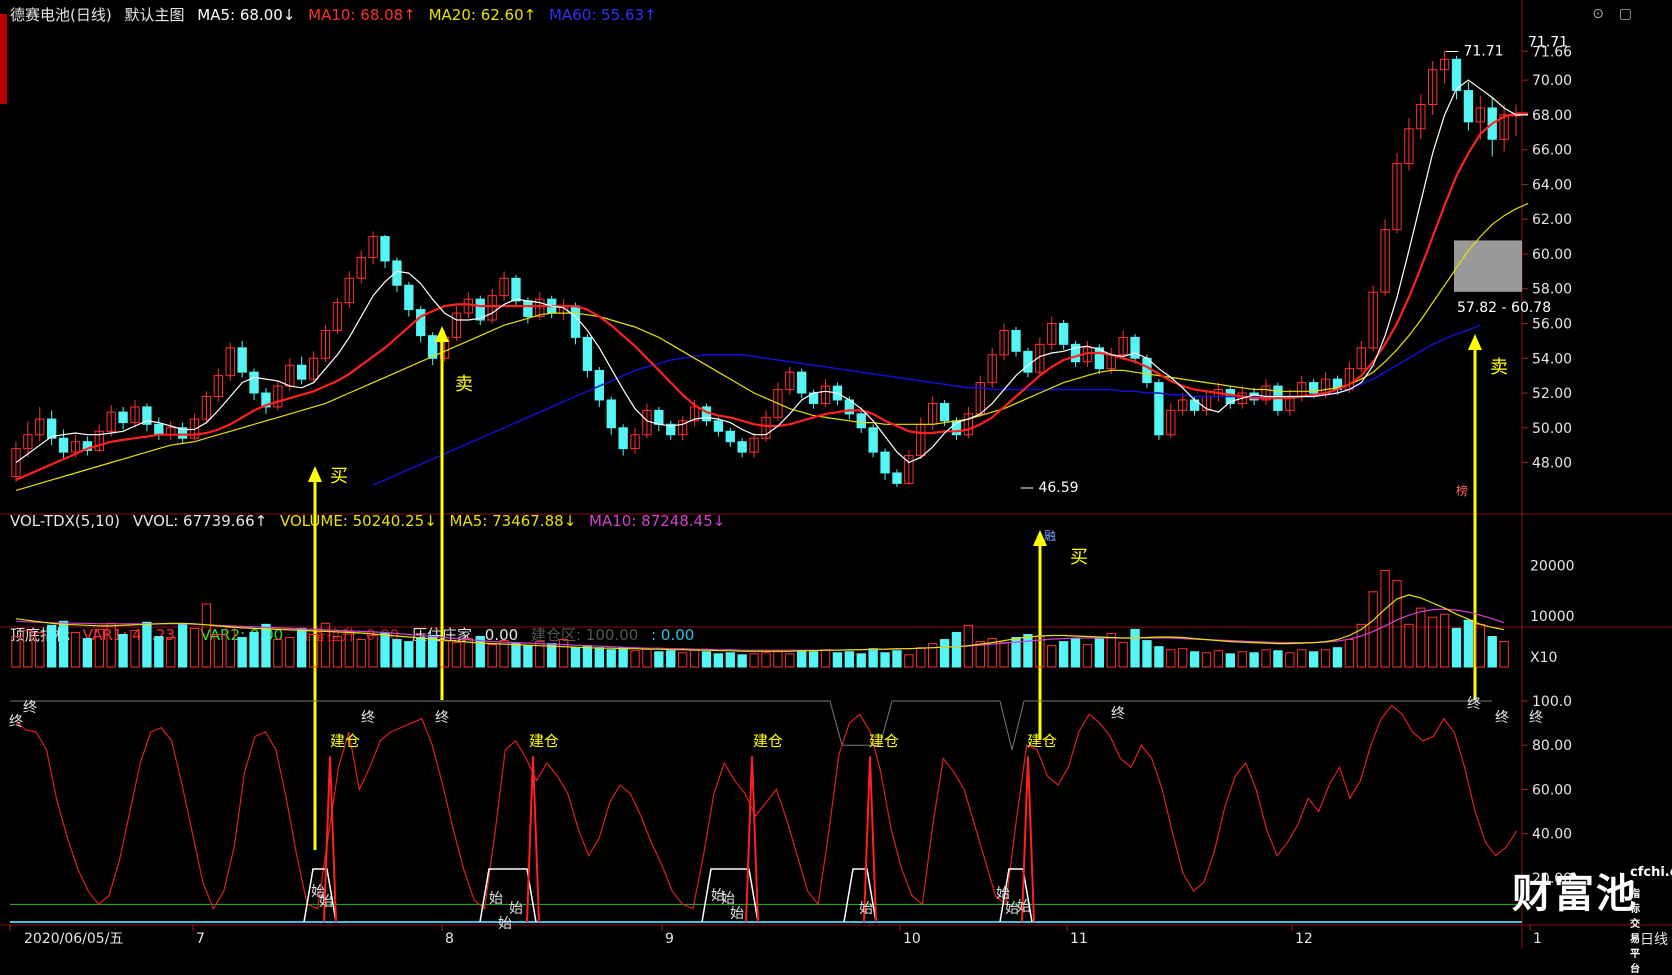 Image resolution: width=1672 pixels, height=975 pixels. Describe the element at coordinates (1552, 255) in the screenshot. I see `price-tick-label: 60.00` at that location.